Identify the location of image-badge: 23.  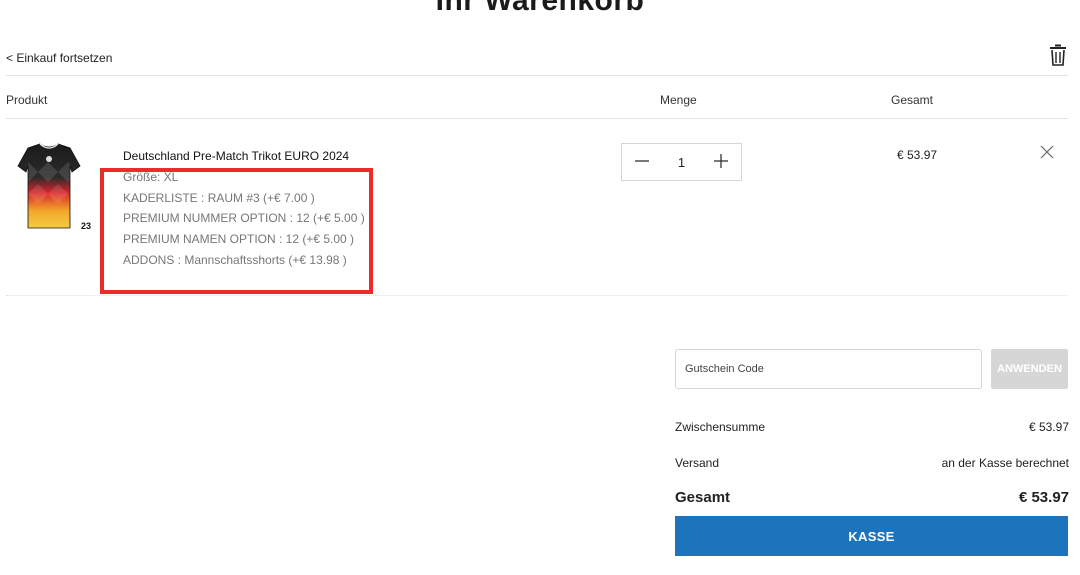
(86, 226).